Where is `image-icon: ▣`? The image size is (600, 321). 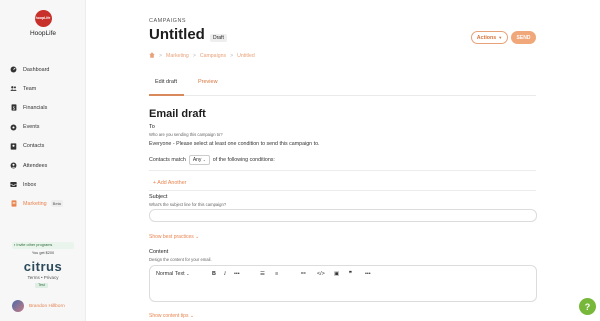 image-icon: ▣ is located at coordinates (336, 274).